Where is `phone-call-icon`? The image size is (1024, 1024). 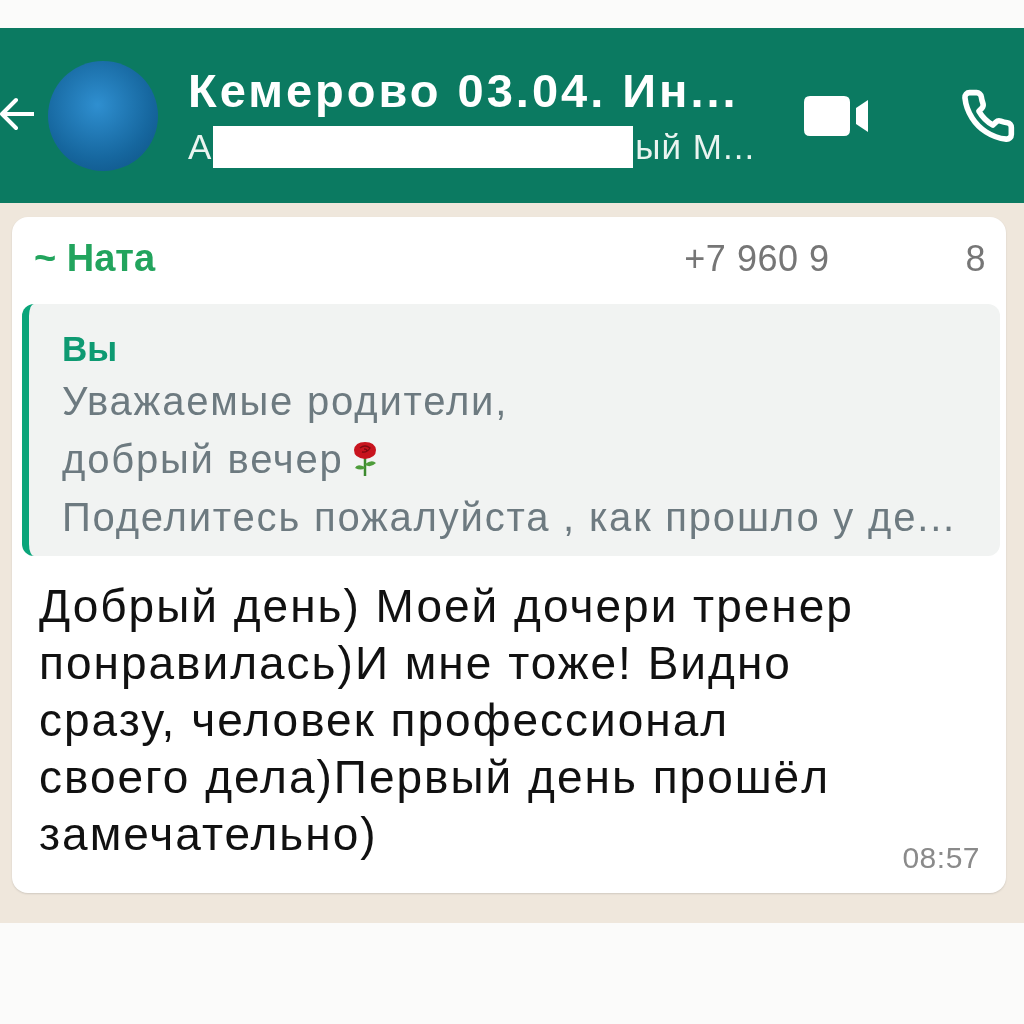
phone-call-icon is located at coordinates (988, 115).